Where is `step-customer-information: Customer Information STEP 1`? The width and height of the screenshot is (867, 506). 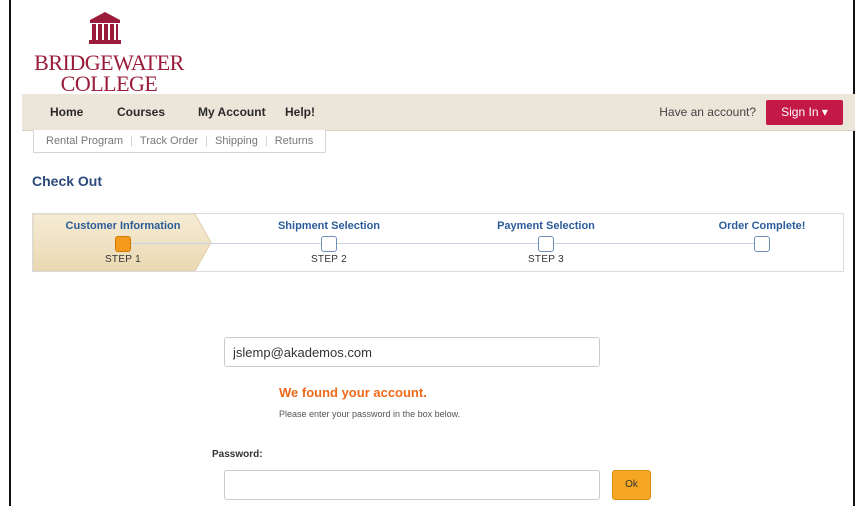
step-customer-information: Customer Information STEP 1 is located at coordinates (123, 239).